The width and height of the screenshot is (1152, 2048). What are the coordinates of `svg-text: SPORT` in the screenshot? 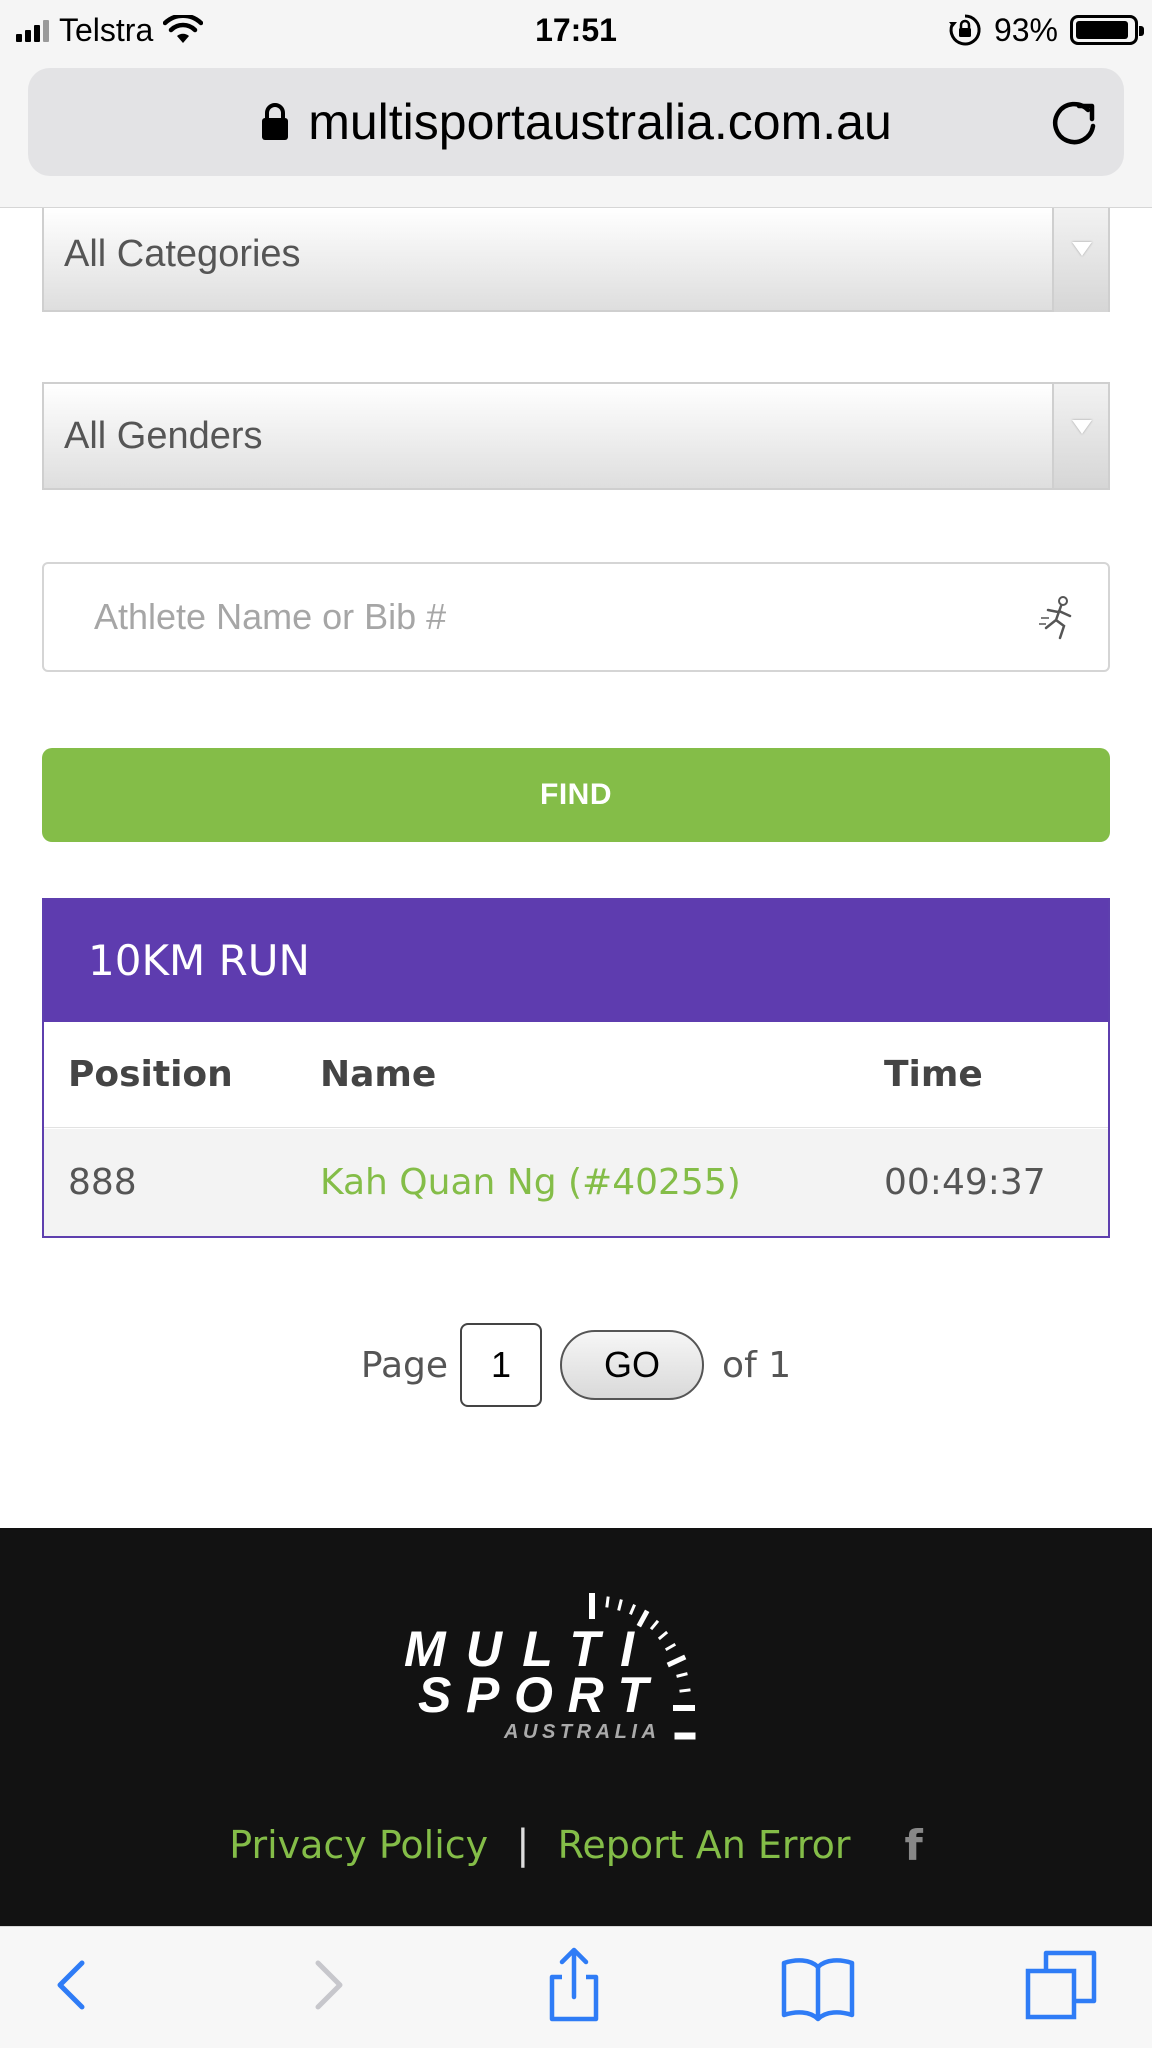 It's located at (535, 1695).